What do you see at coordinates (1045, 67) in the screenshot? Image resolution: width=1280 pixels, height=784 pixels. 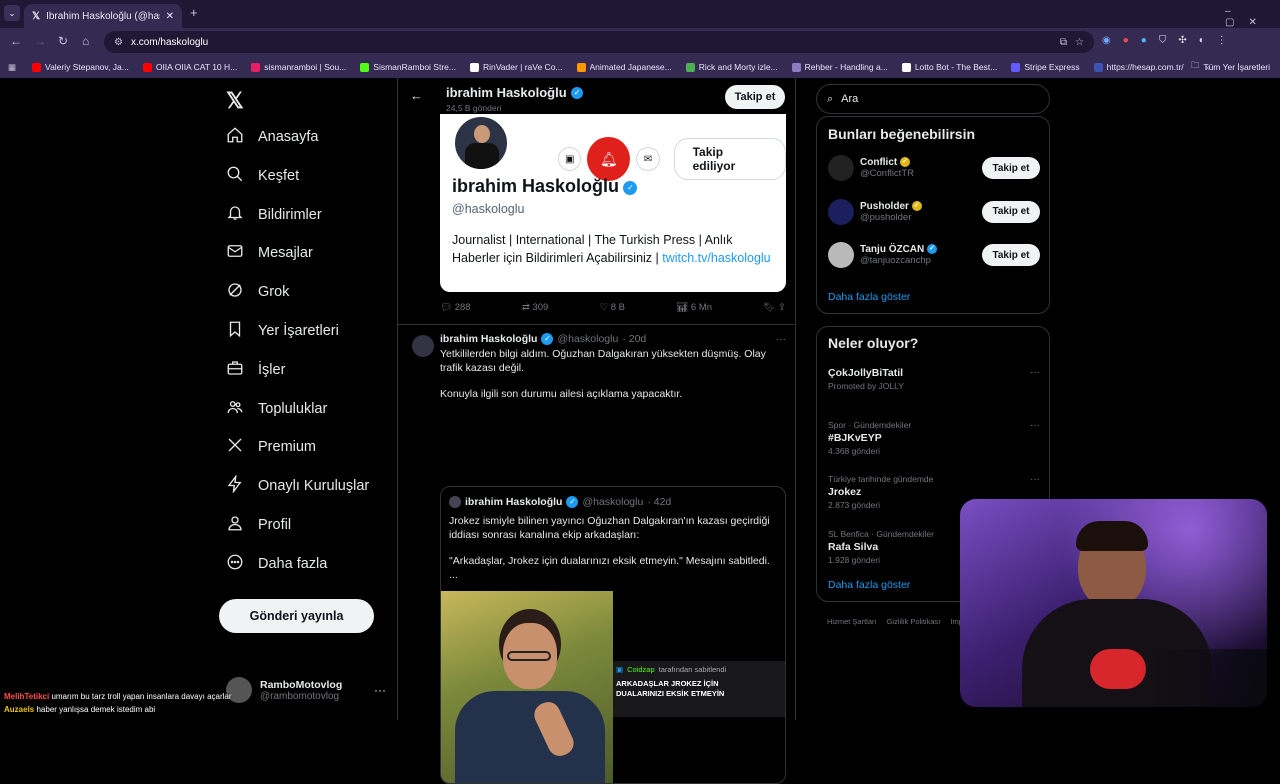 I see `bookmark-item: Stripe Express` at bounding box center [1045, 67].